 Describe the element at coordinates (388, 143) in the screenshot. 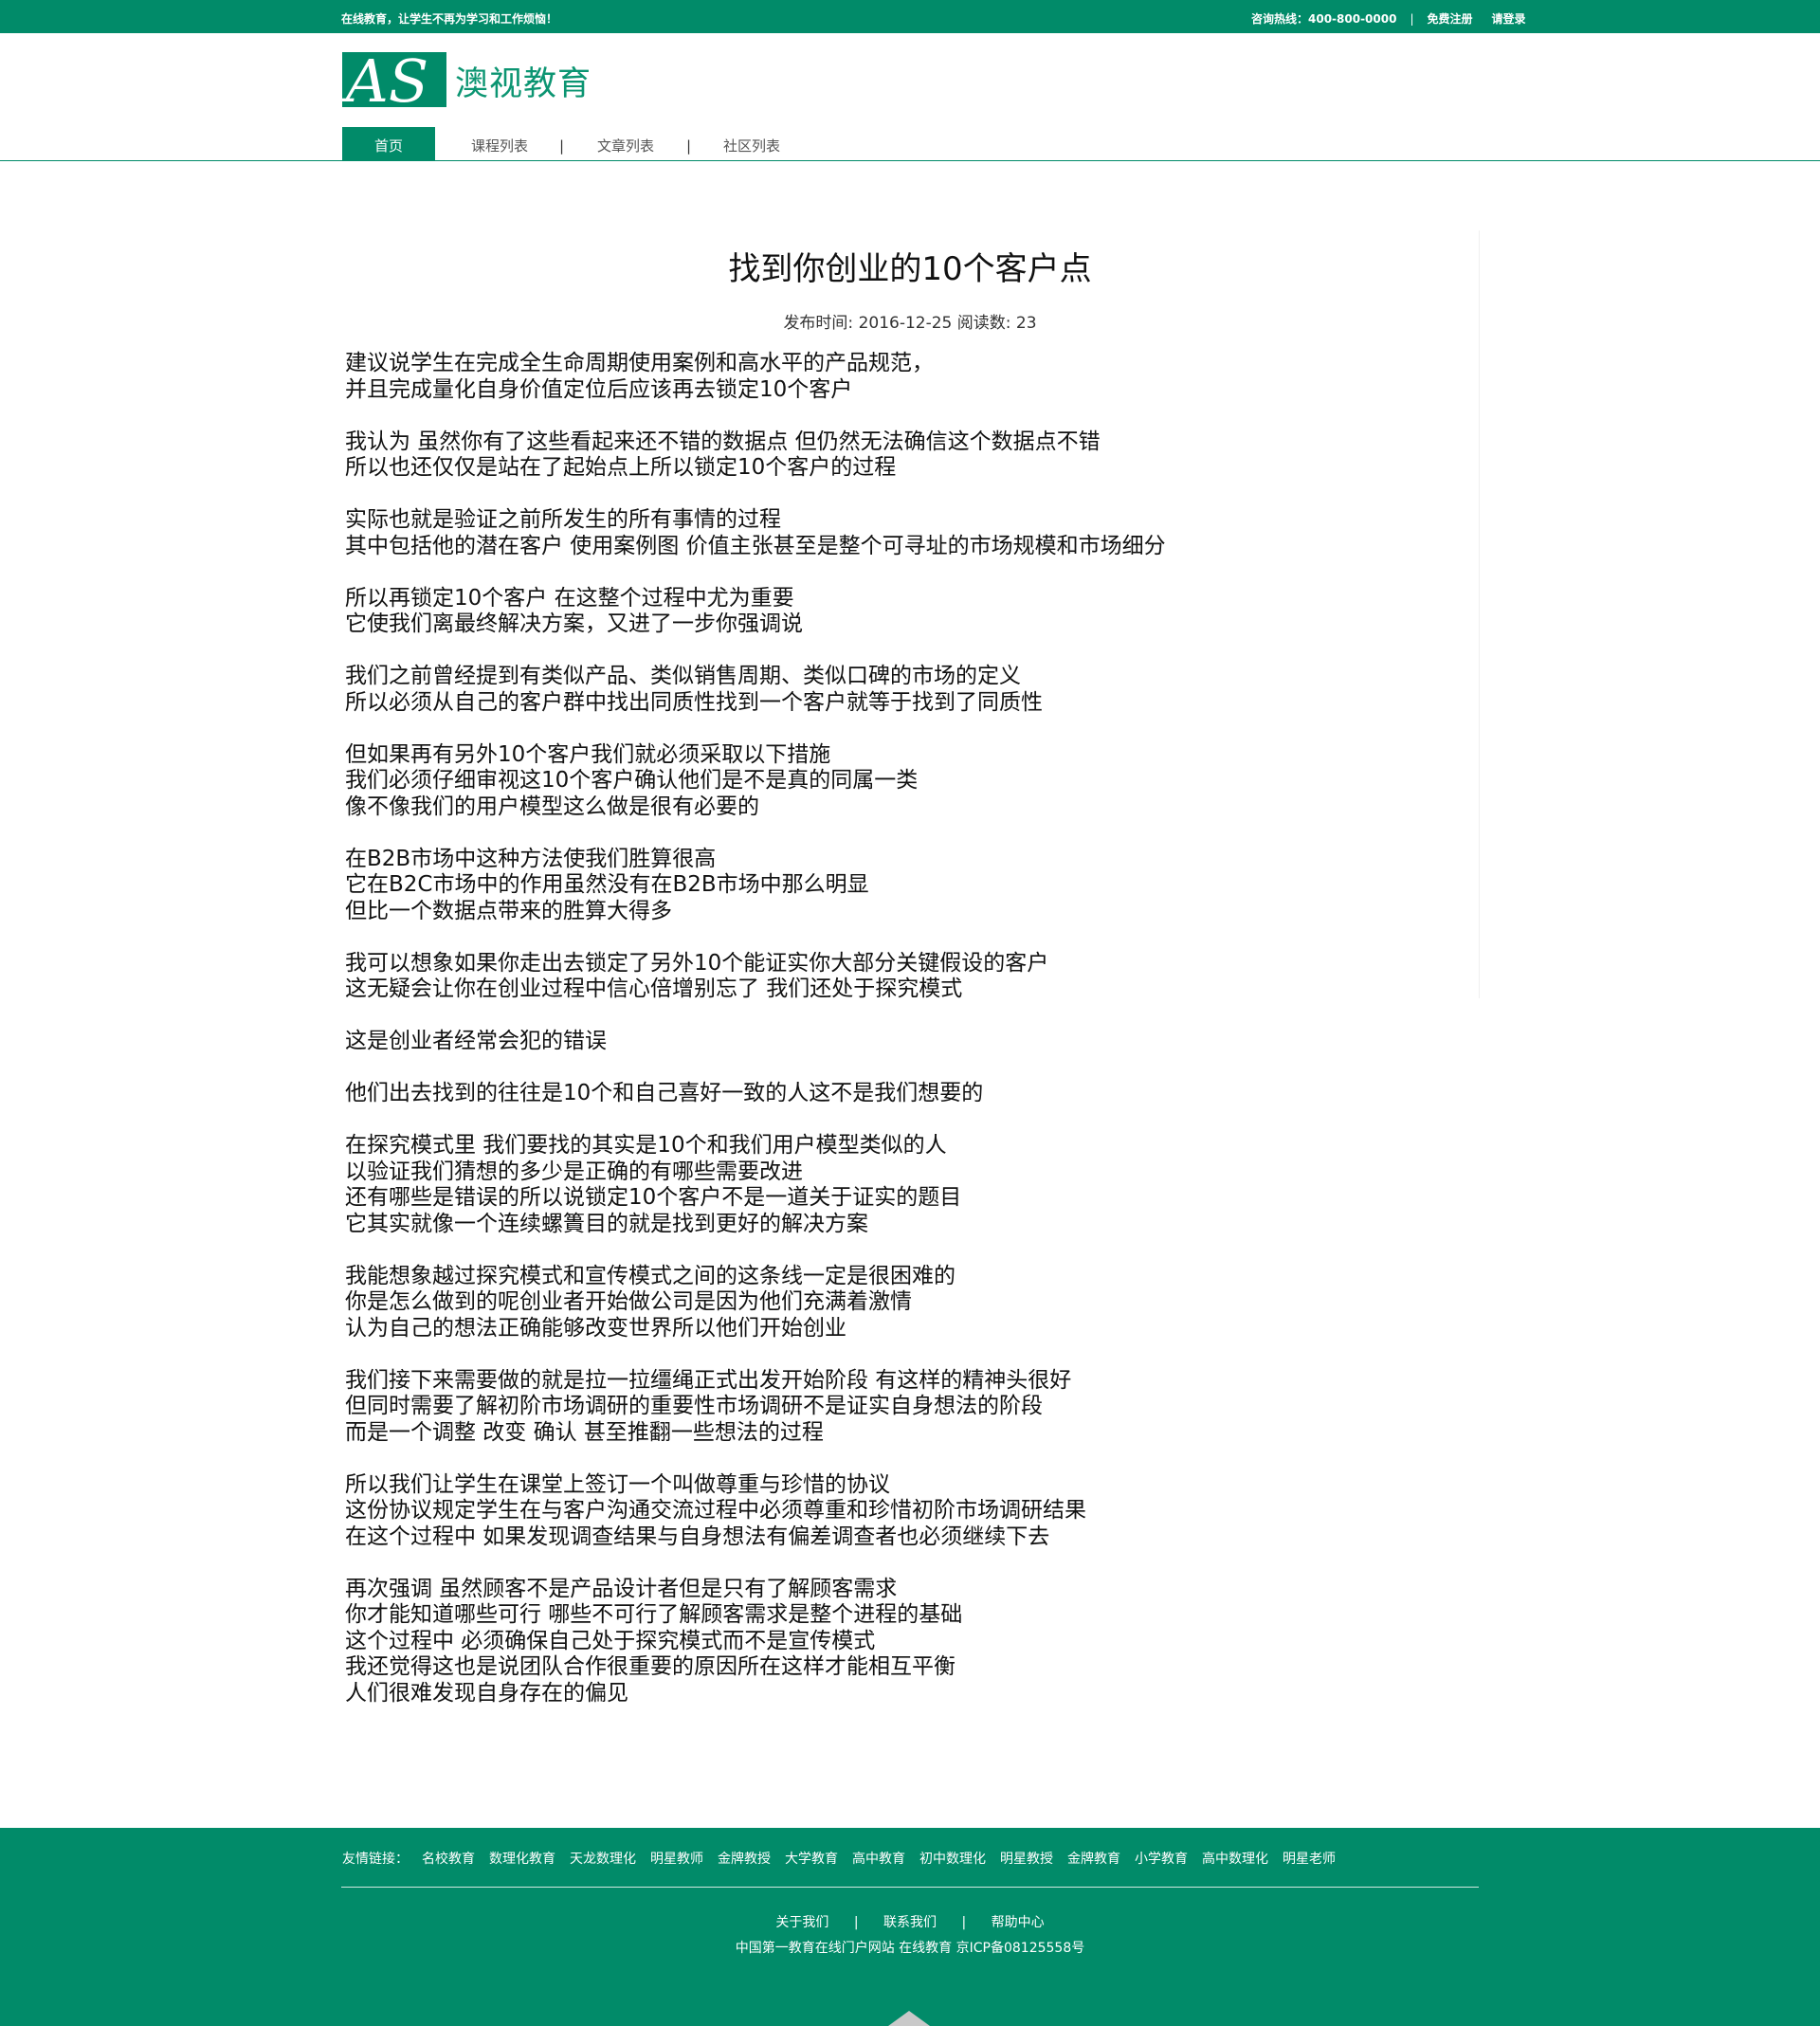

I see `nav-home: 首页` at that location.